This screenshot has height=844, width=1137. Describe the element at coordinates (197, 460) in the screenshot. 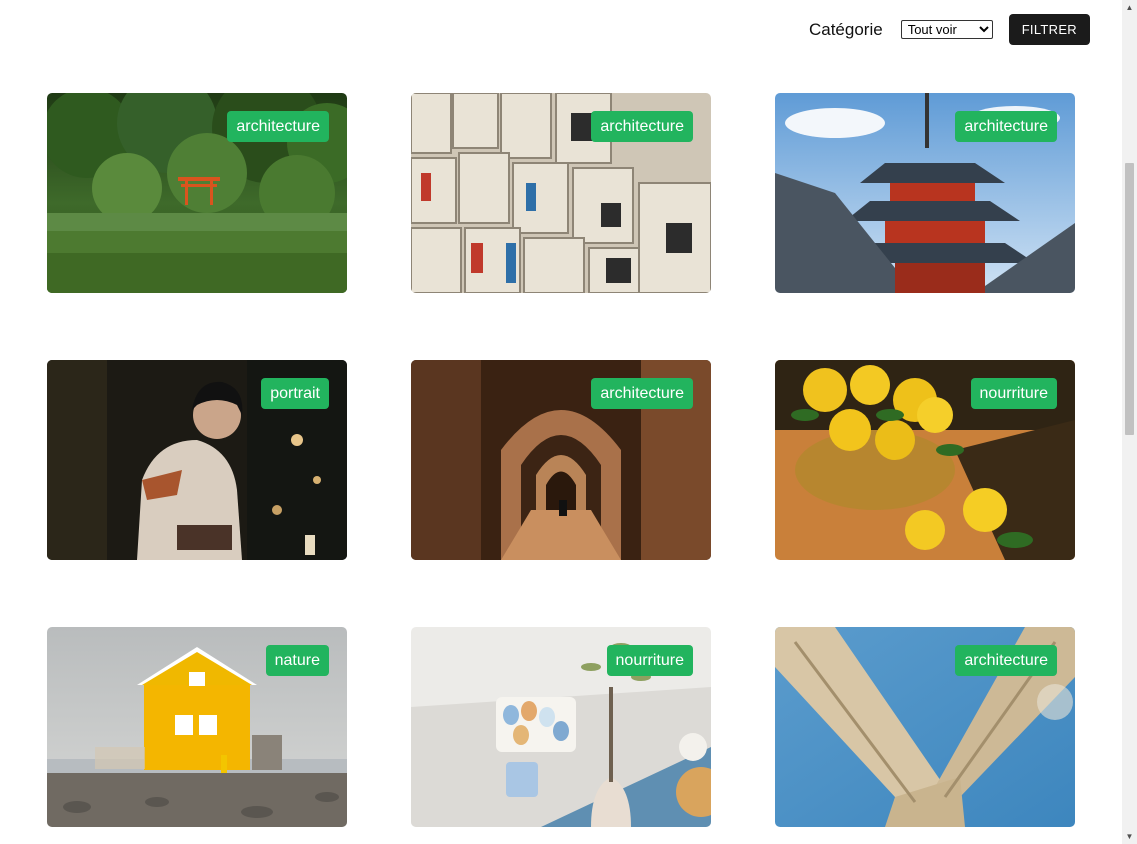

I see `gallery-item: portrait` at that location.